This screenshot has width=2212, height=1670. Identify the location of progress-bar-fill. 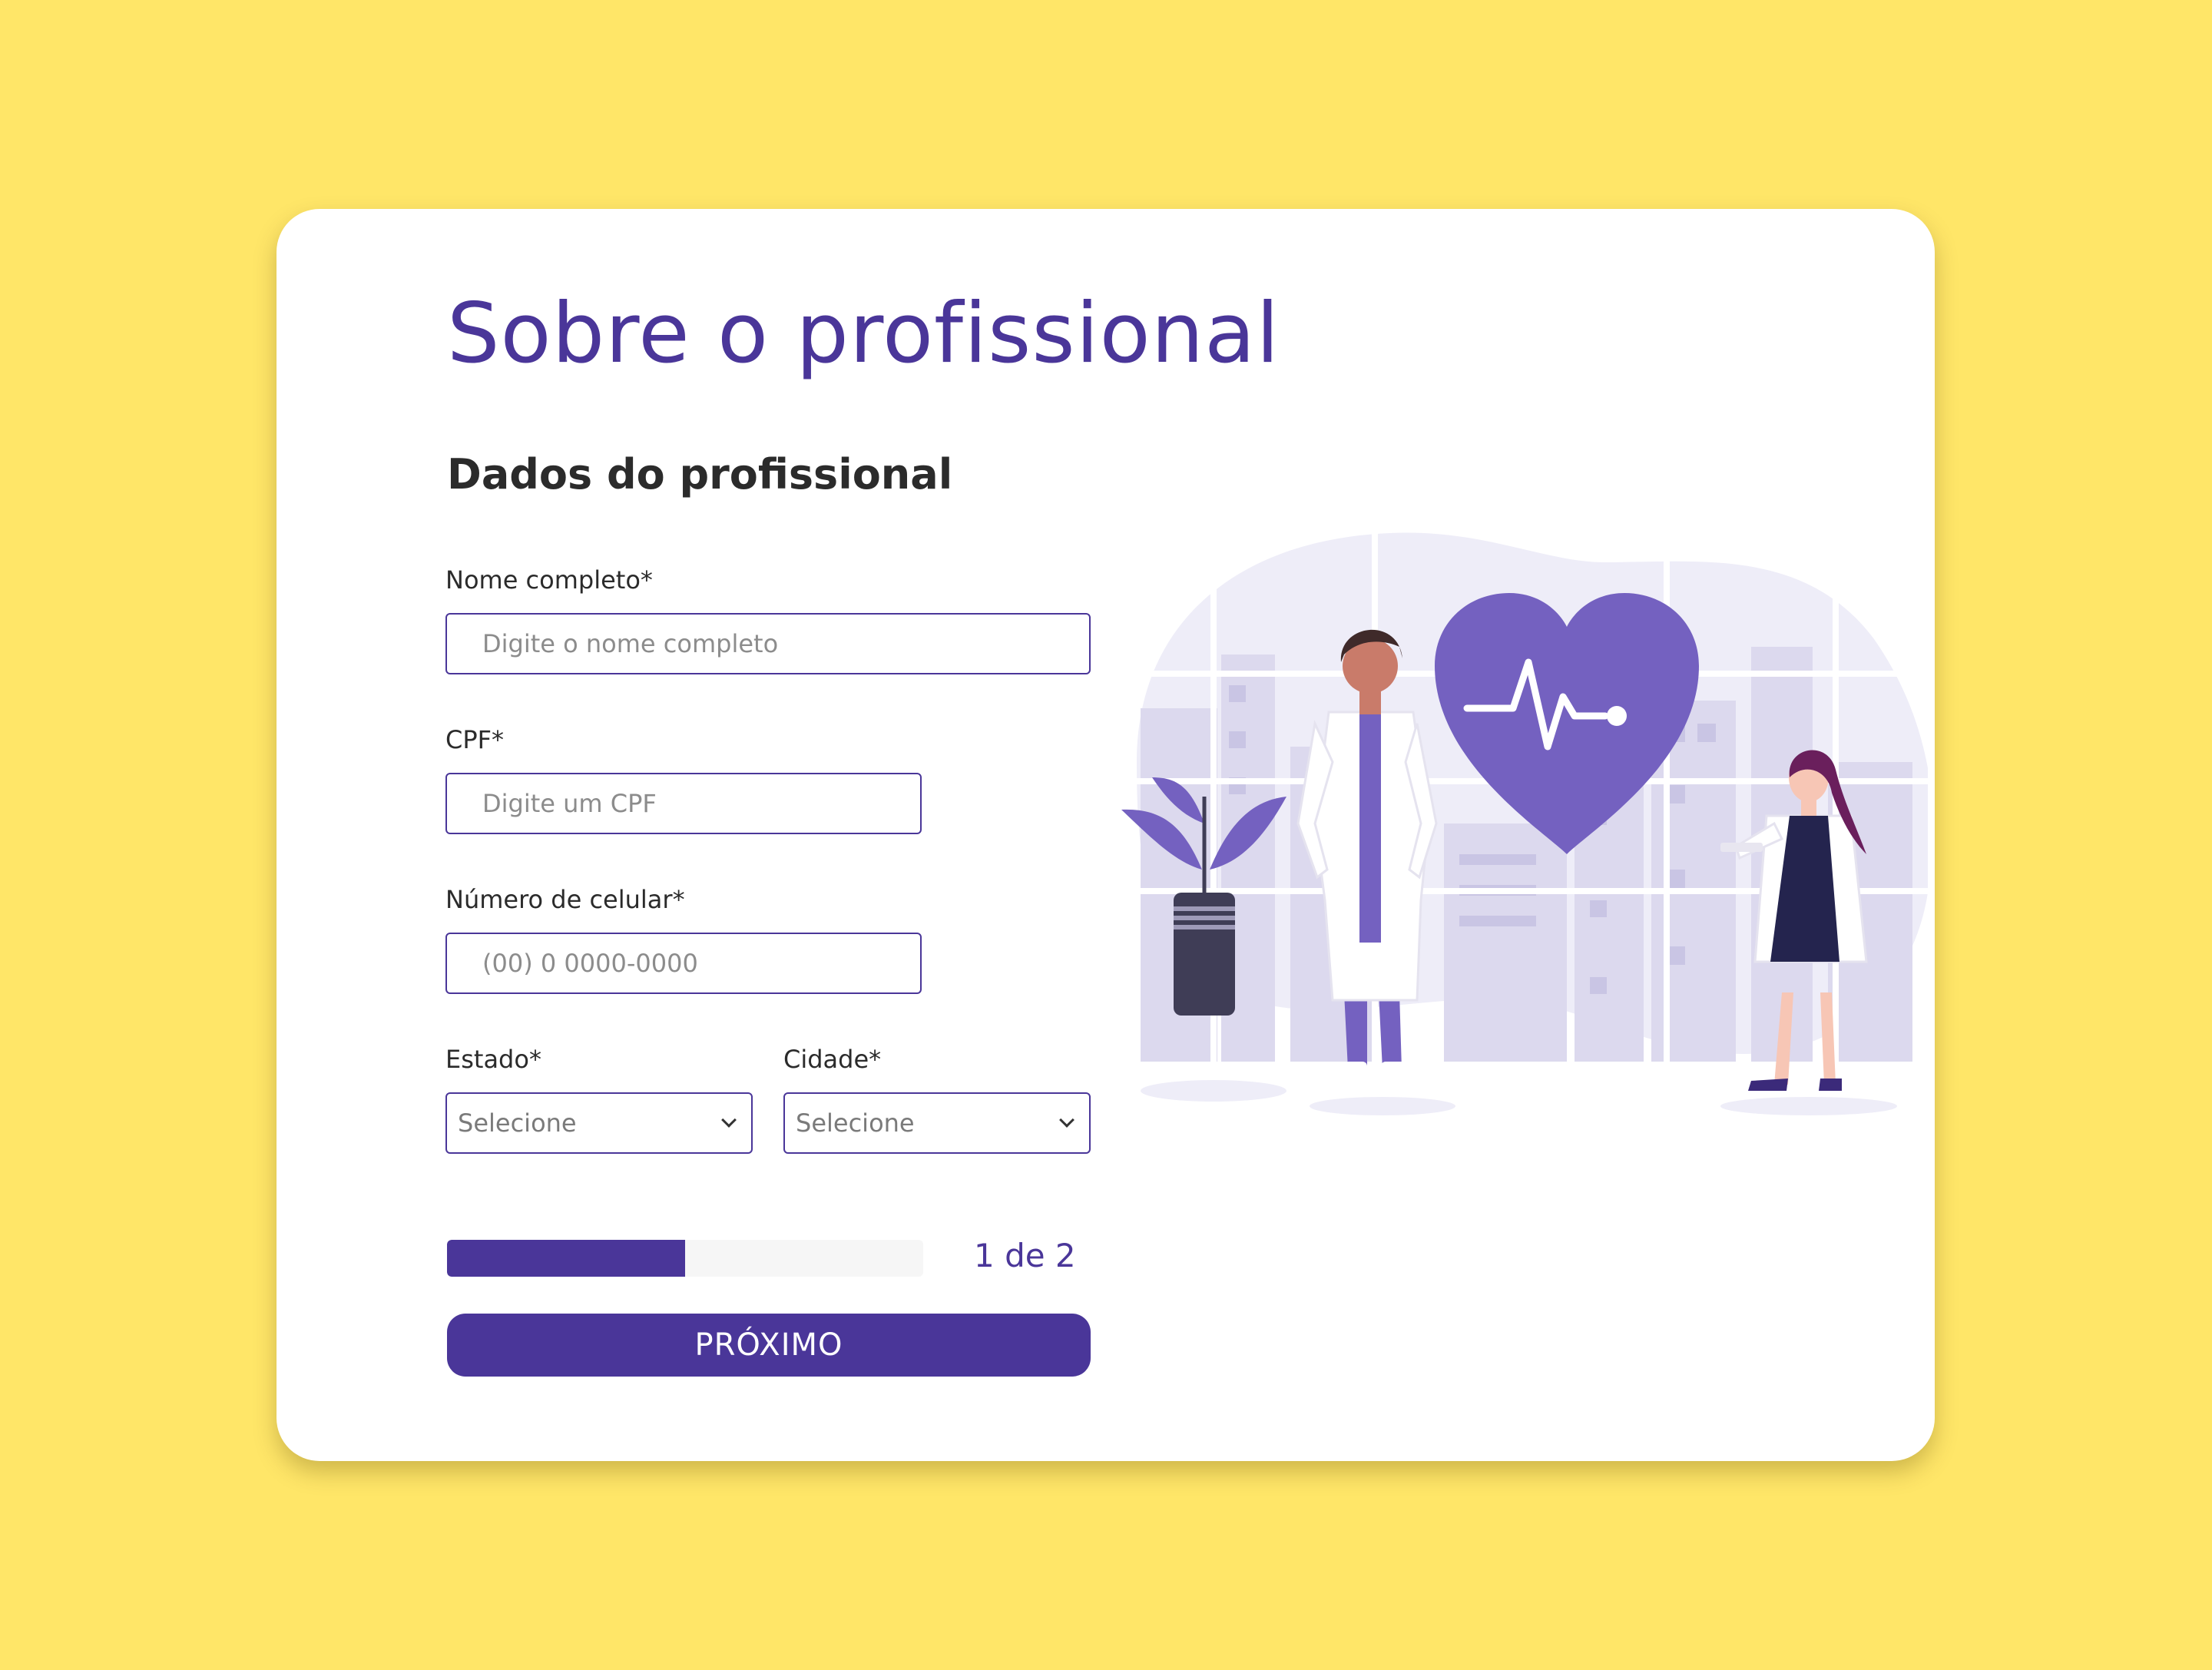
(566, 1258).